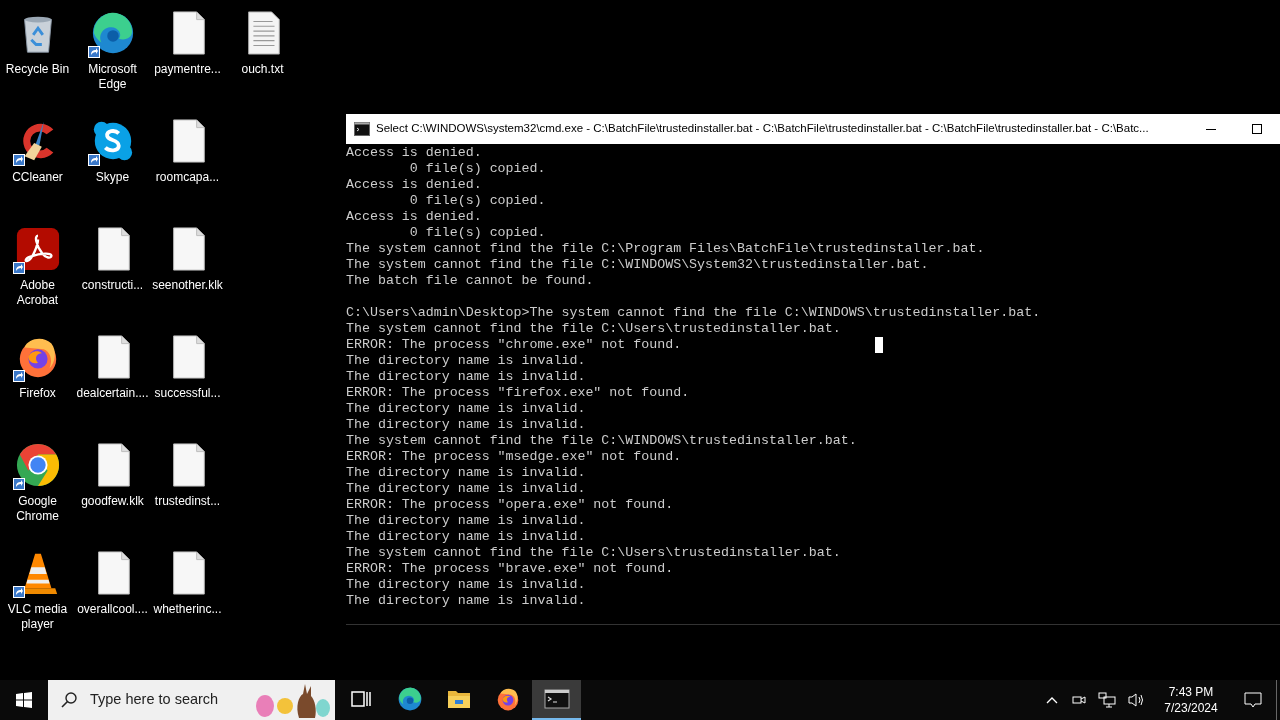 The height and width of the screenshot is (720, 1280). Describe the element at coordinates (112, 489) in the screenshot. I see `desktop-icon: goodfew.klk` at that location.